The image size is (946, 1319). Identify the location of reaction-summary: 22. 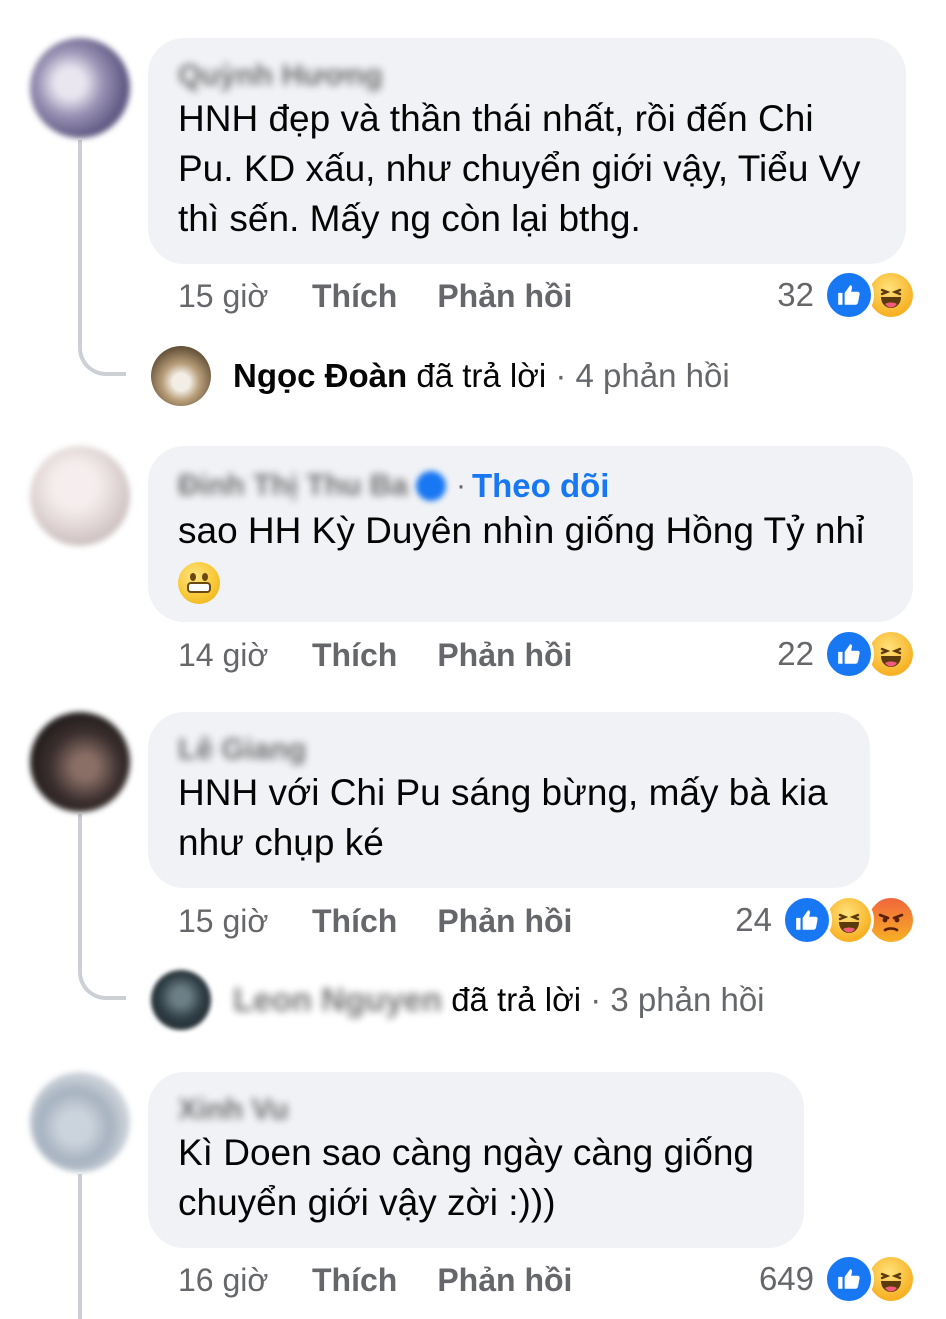
(846, 654).